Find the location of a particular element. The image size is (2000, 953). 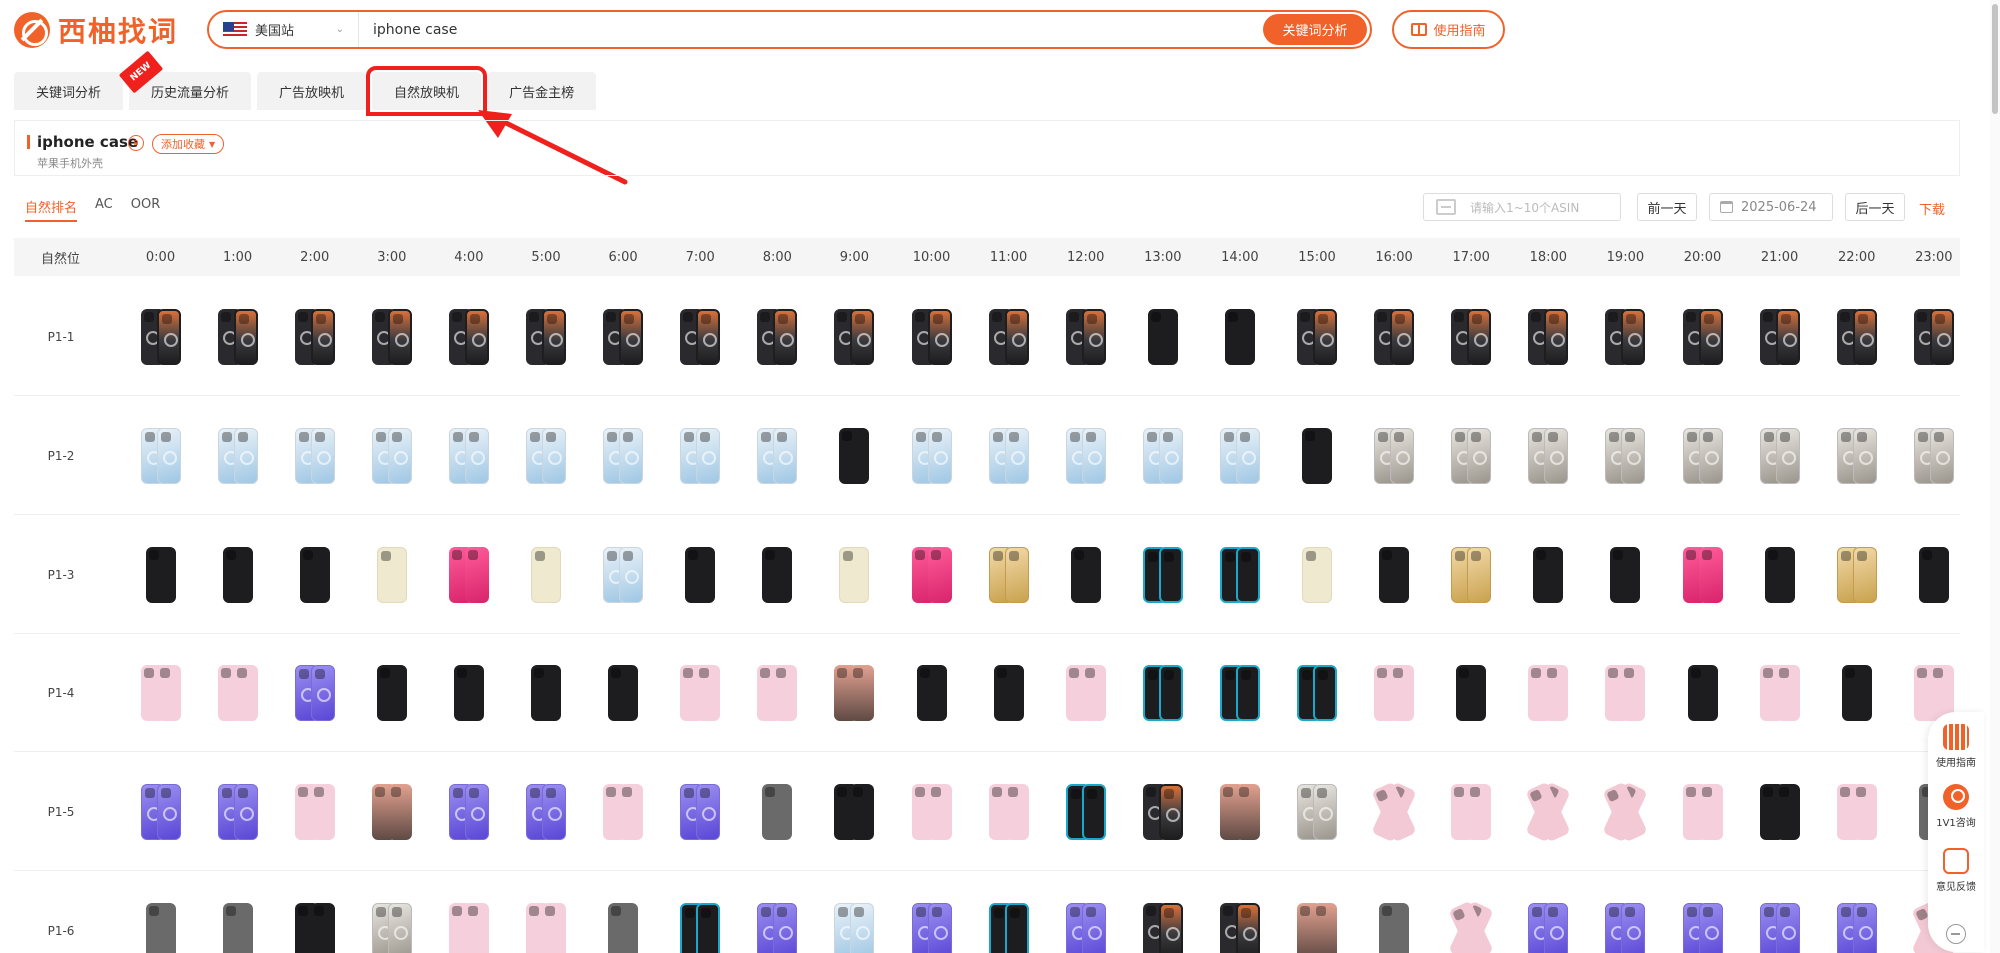

logo: 西柚找词 is located at coordinates (96, 30).